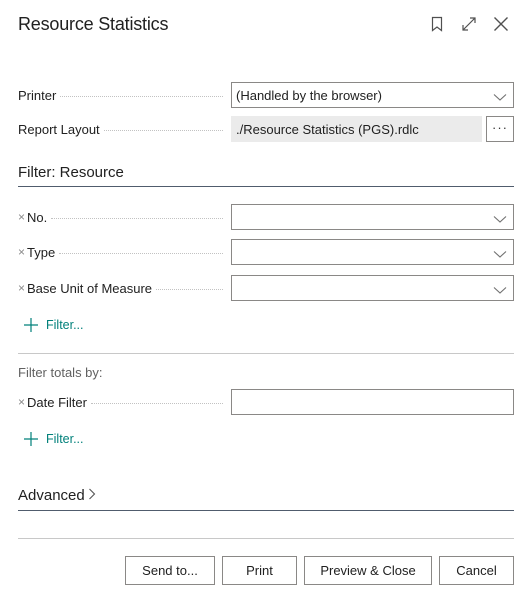 Image resolution: width=528 pixels, height=596 pixels. I want to click on advanced-label: Advanced, so click(51, 495).